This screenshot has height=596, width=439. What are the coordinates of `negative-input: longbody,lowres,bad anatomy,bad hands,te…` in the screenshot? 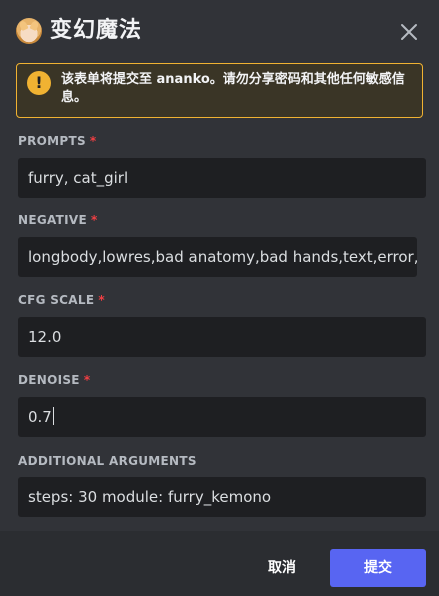 It's located at (217, 257).